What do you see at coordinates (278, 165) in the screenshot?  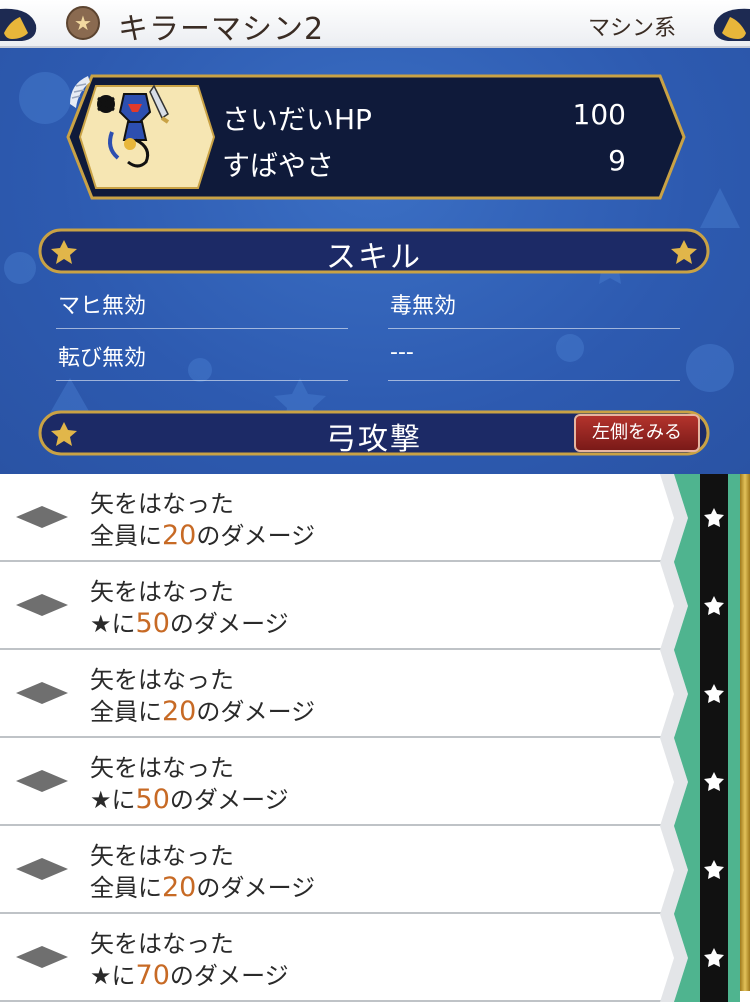 I see `speed-label: すばやさ` at bounding box center [278, 165].